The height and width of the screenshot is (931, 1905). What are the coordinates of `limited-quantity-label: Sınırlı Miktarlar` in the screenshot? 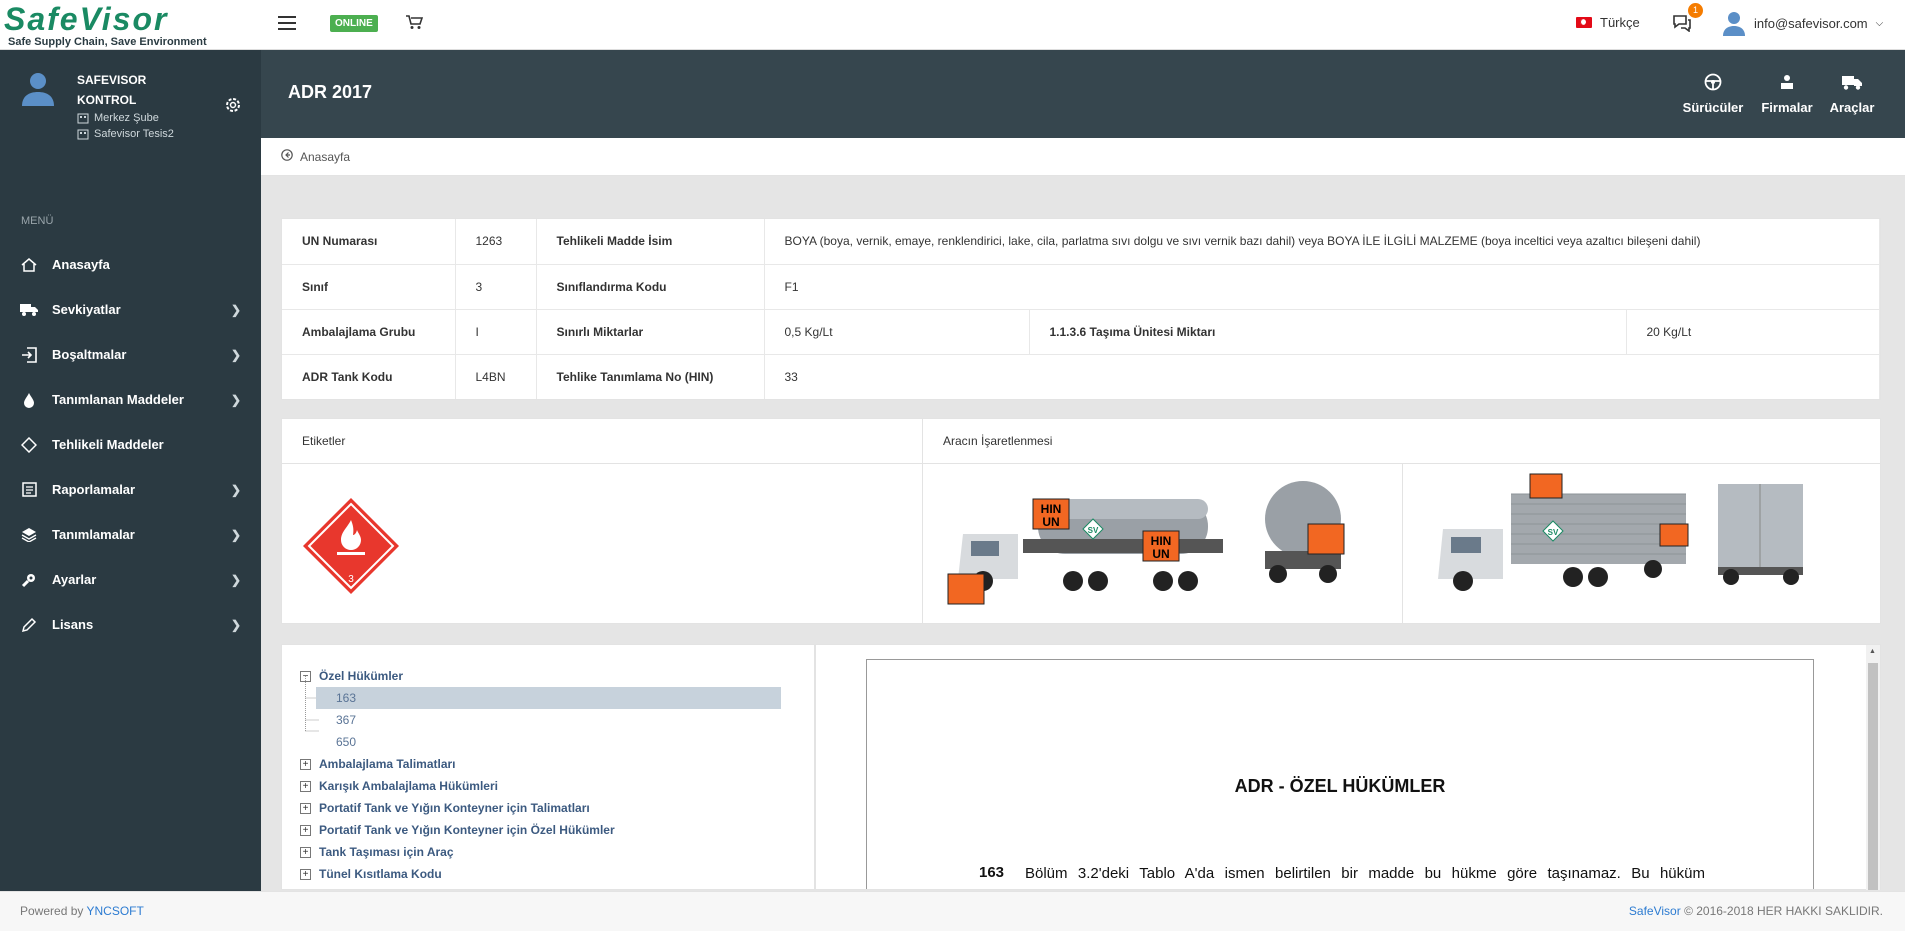 It's located at (650, 332).